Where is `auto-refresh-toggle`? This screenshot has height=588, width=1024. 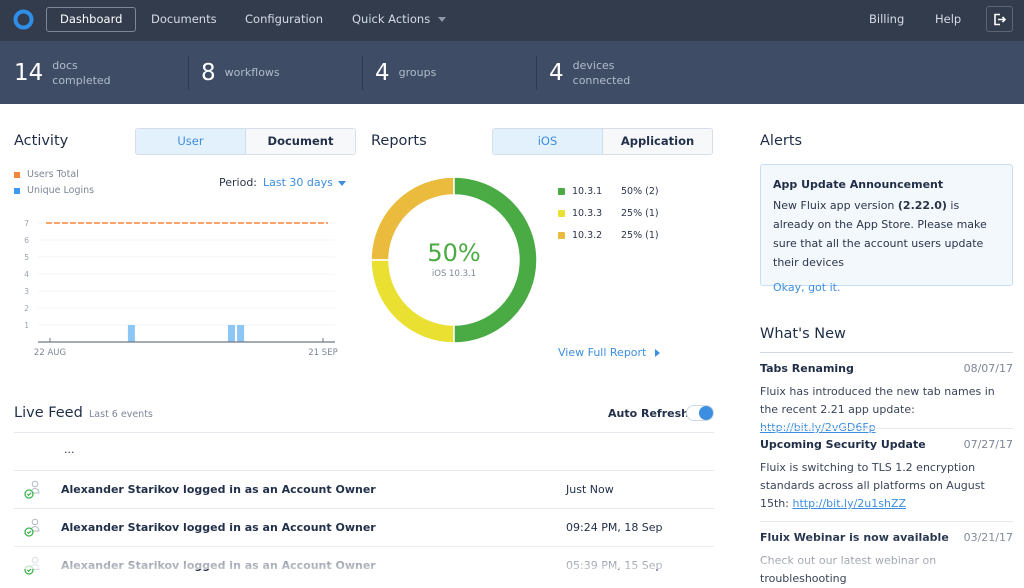
auto-refresh-toggle is located at coordinates (700, 413).